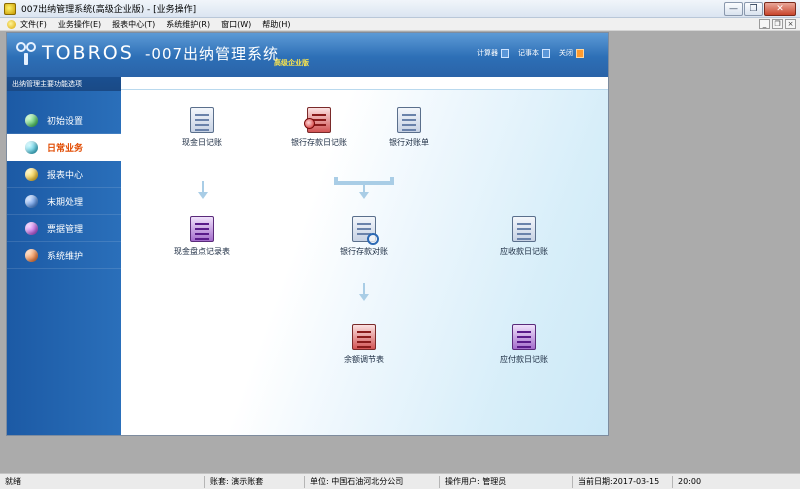  Describe the element at coordinates (203, 190) in the screenshot. I see `arrow-cash-to-count` at that location.